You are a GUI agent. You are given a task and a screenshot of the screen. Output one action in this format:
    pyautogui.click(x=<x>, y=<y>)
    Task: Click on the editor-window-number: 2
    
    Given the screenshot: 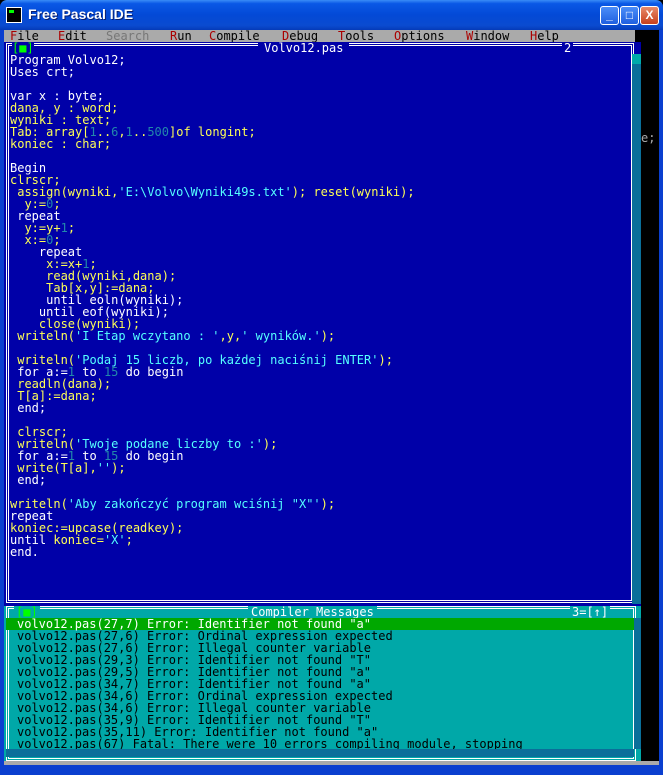 What is the action you would take?
    pyautogui.click(x=568, y=48)
    